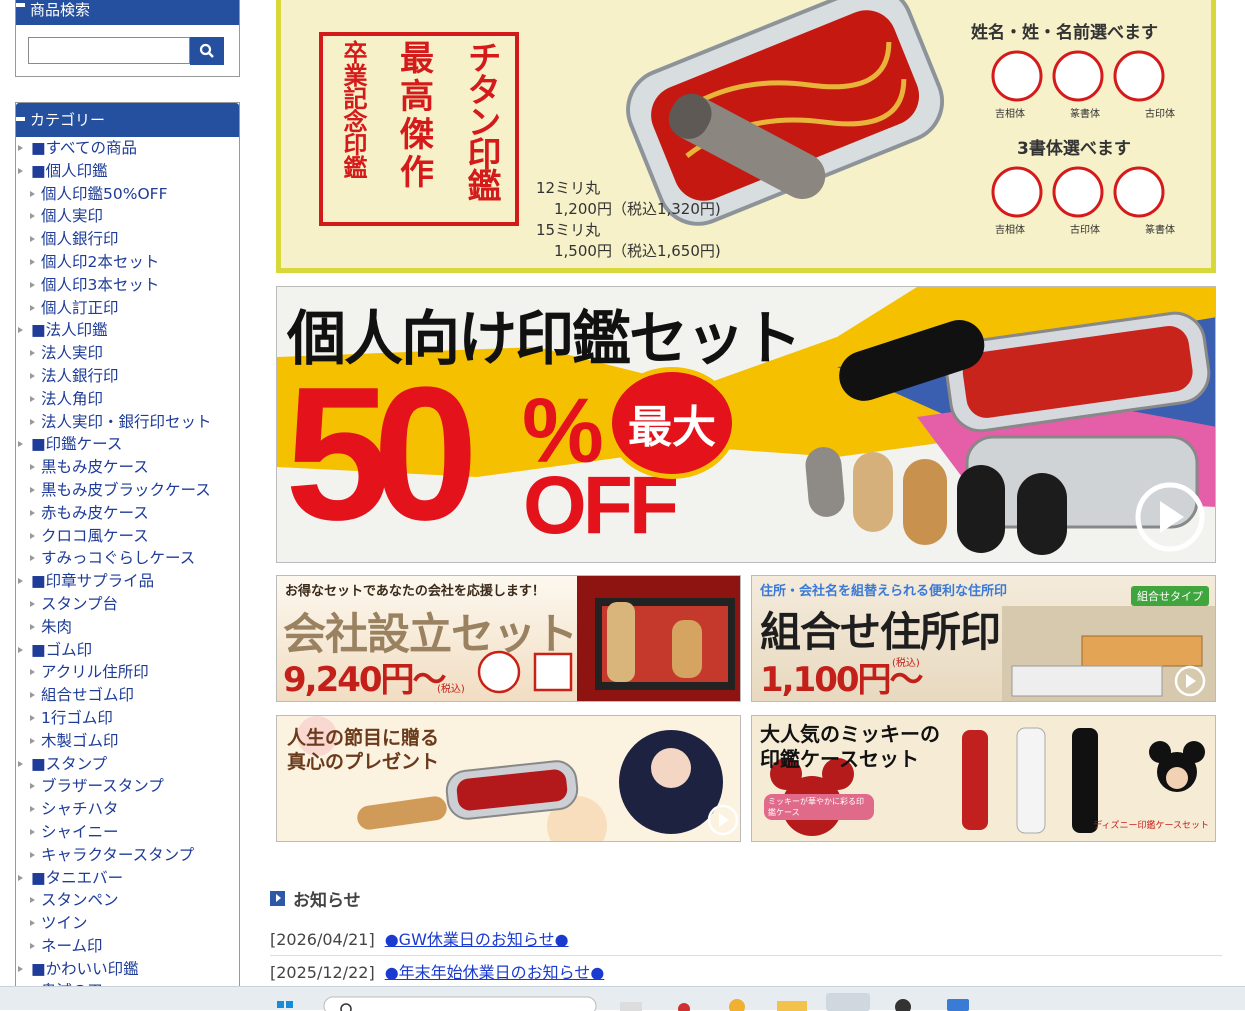 This screenshot has height=1011, width=1245. Describe the element at coordinates (127, 444) in the screenshot. I see `category-item: ■印鑑ケース` at that location.